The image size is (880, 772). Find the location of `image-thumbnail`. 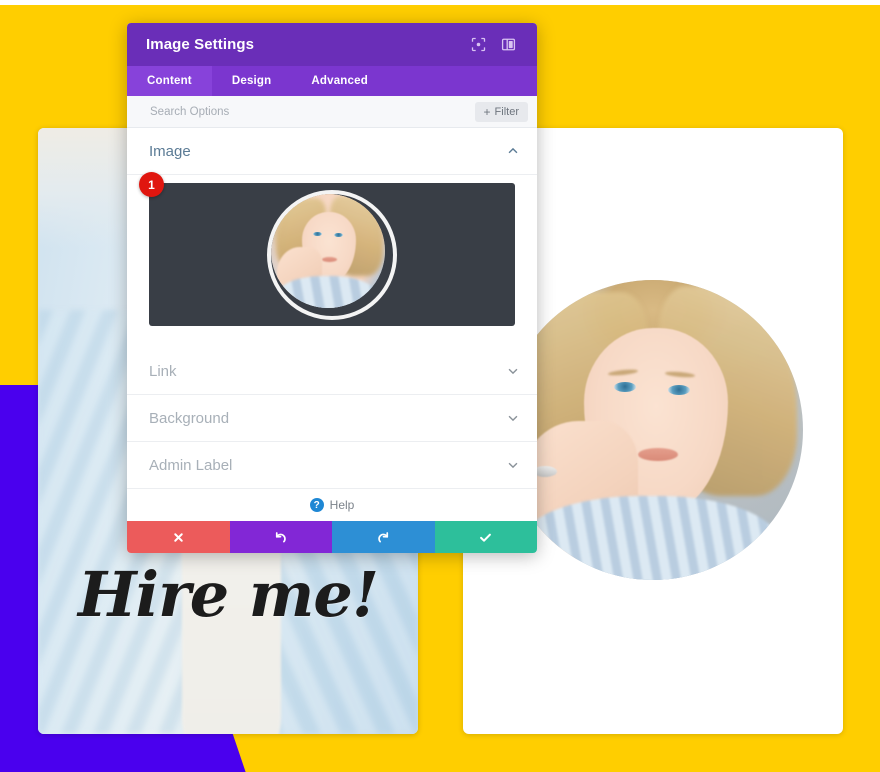

image-thumbnail is located at coordinates (332, 254).